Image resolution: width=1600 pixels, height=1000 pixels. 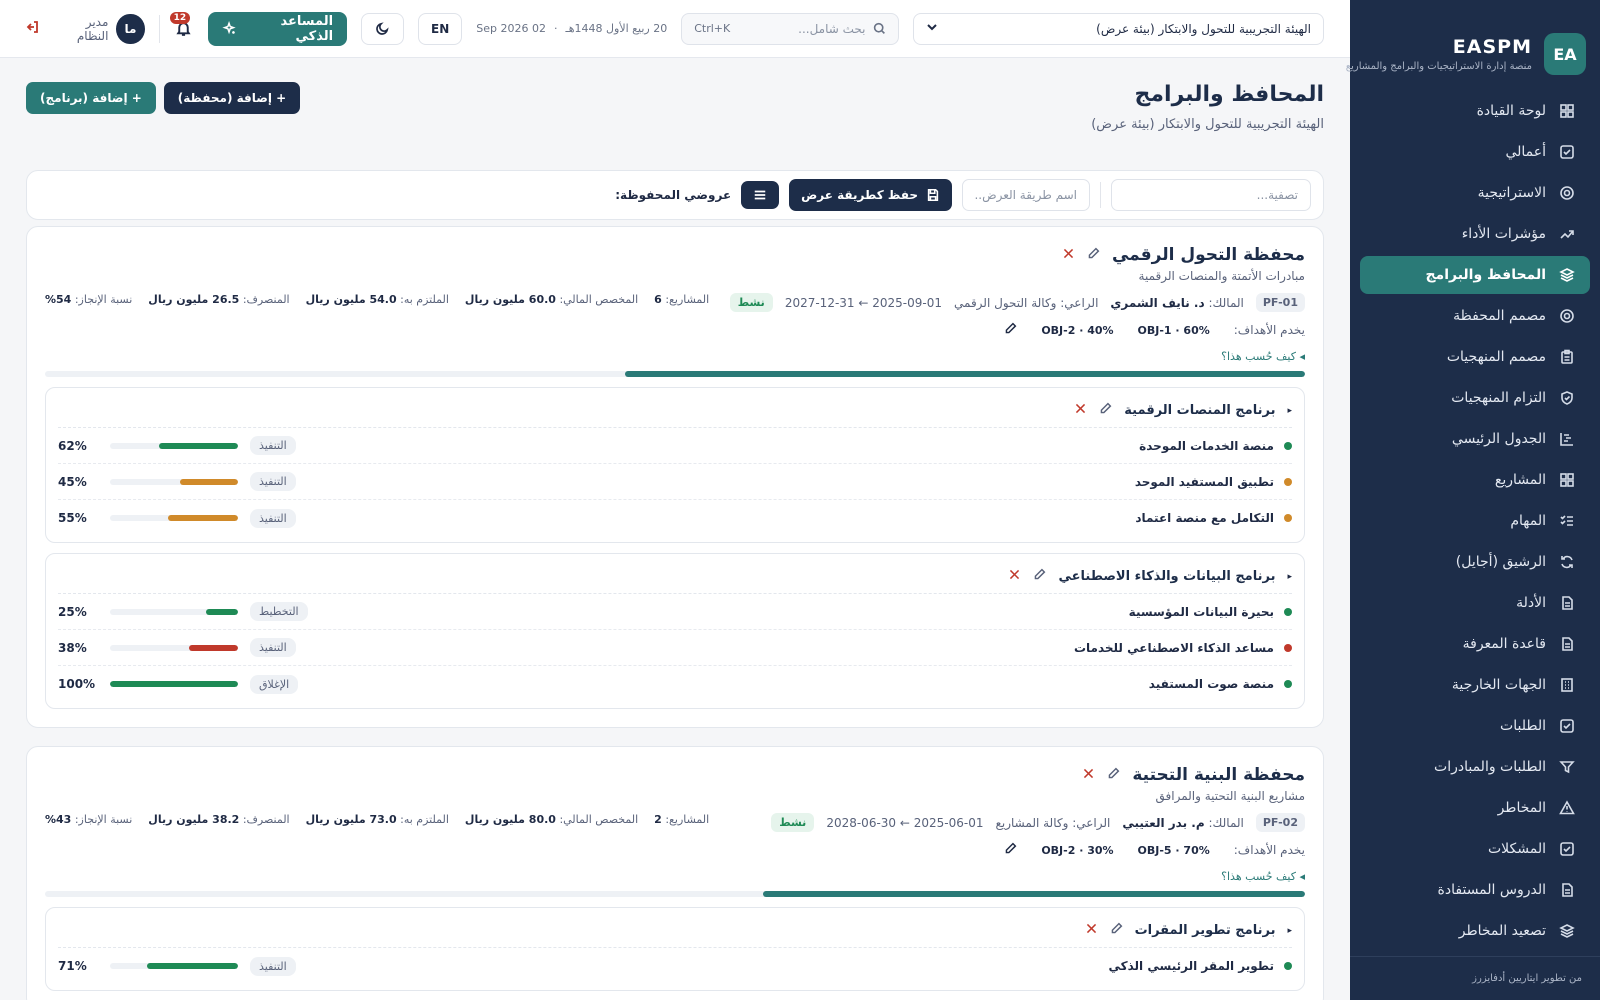 What do you see at coordinates (278, 28) in the screenshot?
I see `ai-assistant-button: المساعد الذكي` at bounding box center [278, 28].